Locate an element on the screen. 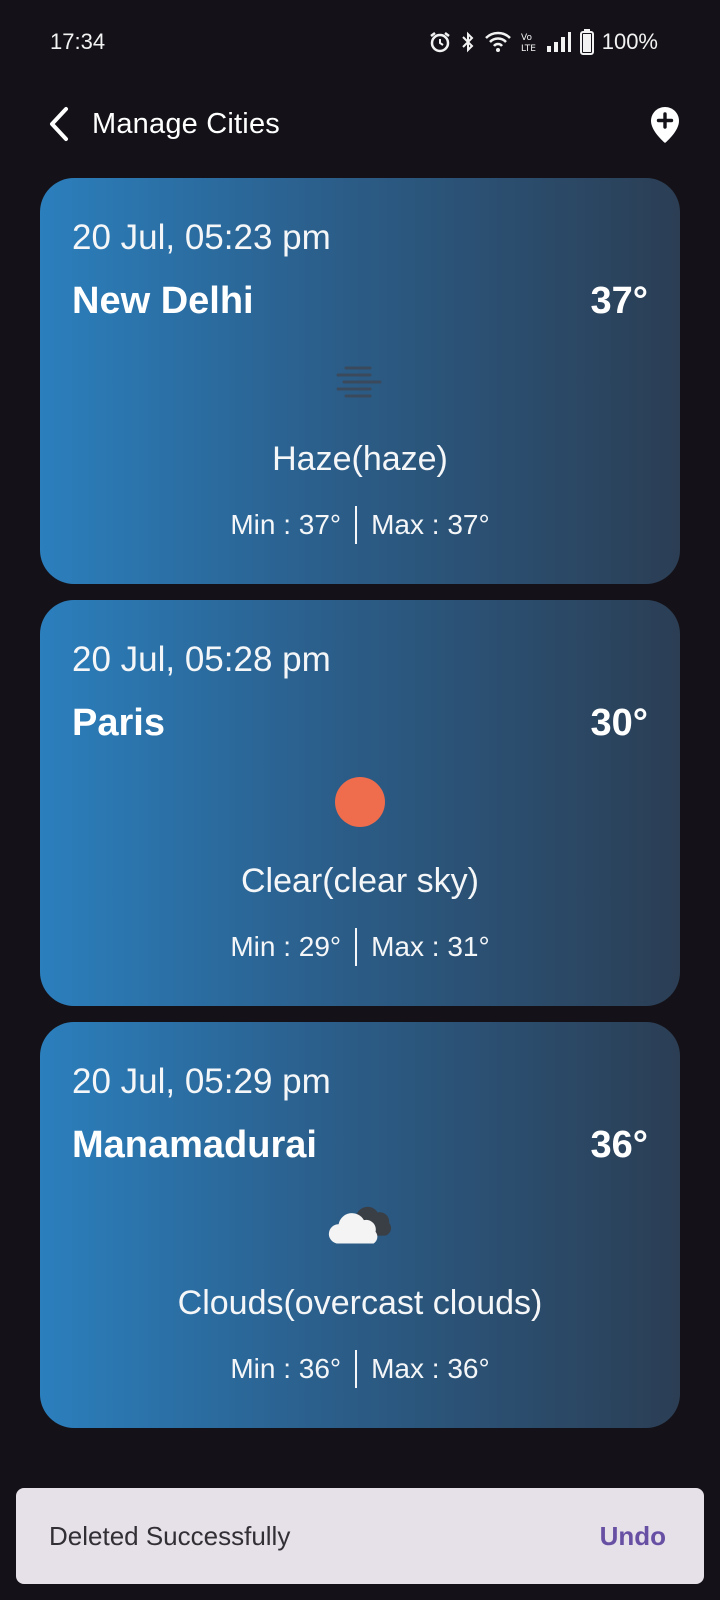 Image resolution: width=720 pixels, height=1600 pixels. status-icons: Vo LTE 100% is located at coordinates (543, 42).